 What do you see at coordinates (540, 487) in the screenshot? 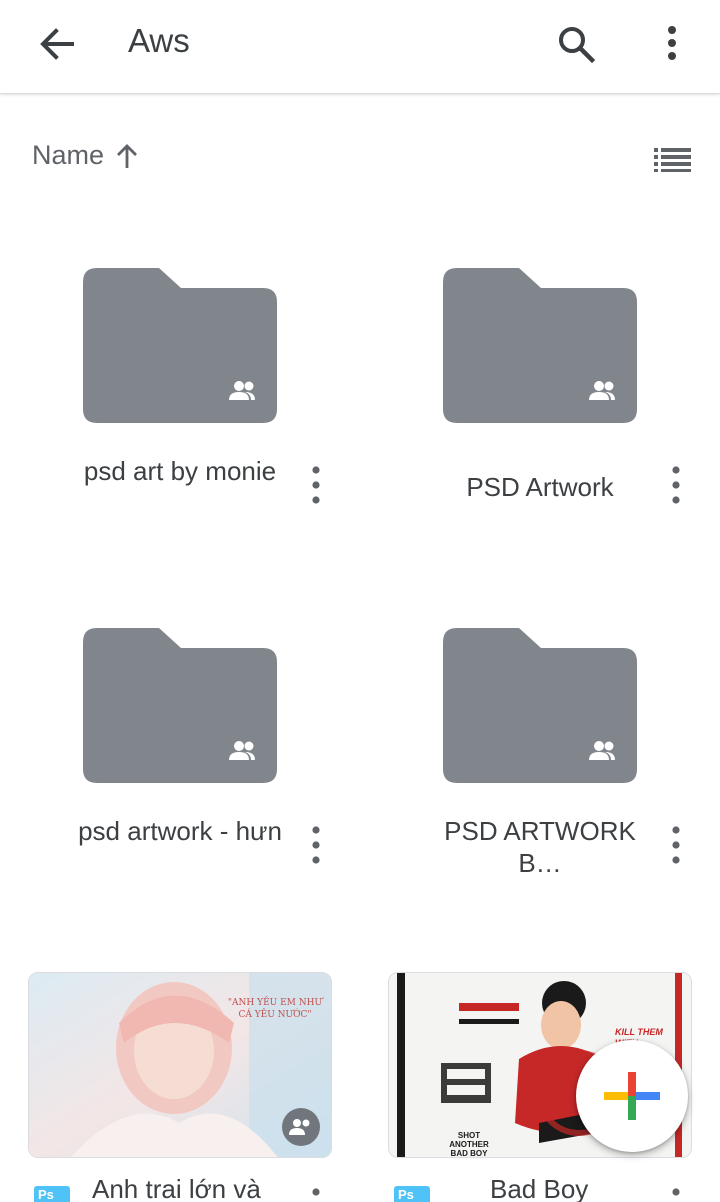
I see `folder-name: PSD Artwork` at bounding box center [540, 487].